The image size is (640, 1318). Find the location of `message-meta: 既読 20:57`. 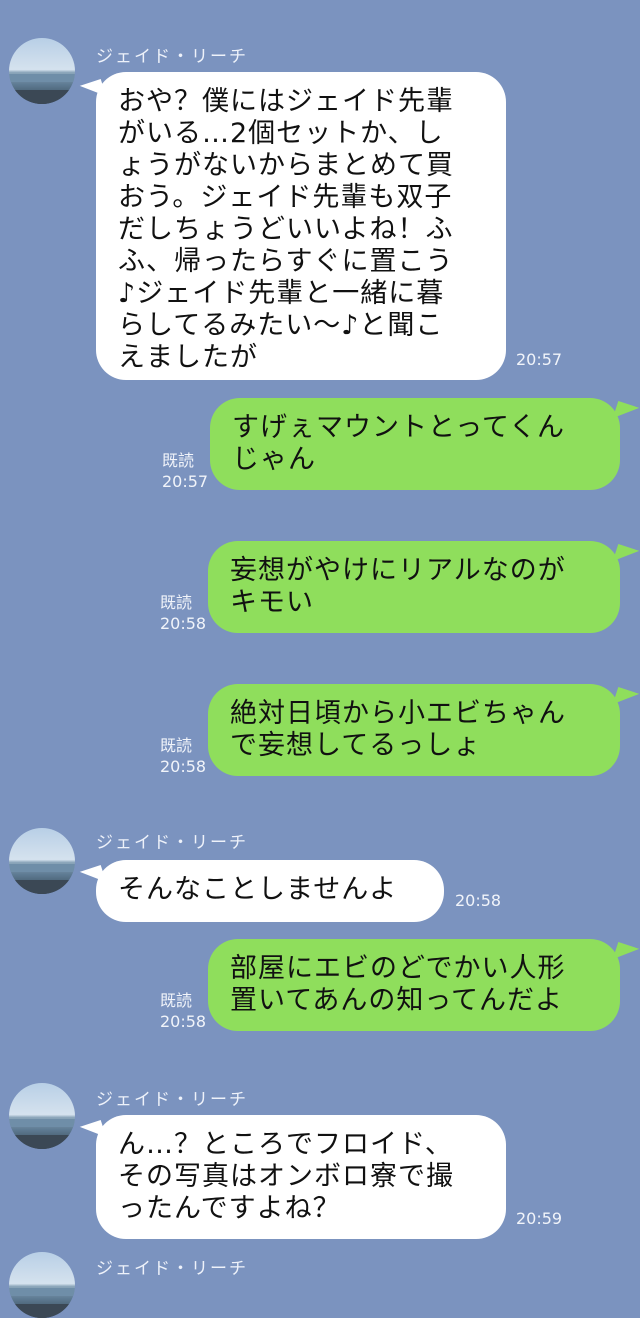

message-meta: 既読 20:57 is located at coordinates (185, 471).